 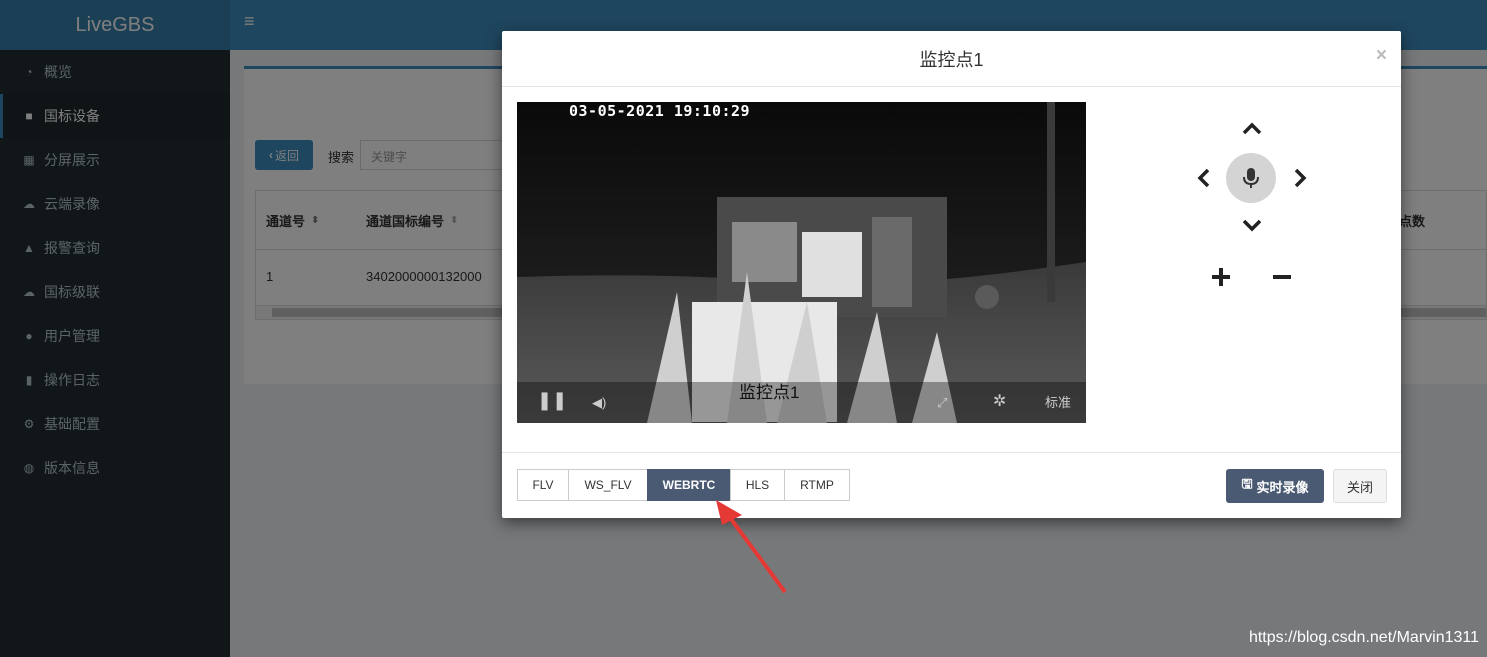 What do you see at coordinates (1301, 178) in the screenshot?
I see `ptz-right-icon` at bounding box center [1301, 178].